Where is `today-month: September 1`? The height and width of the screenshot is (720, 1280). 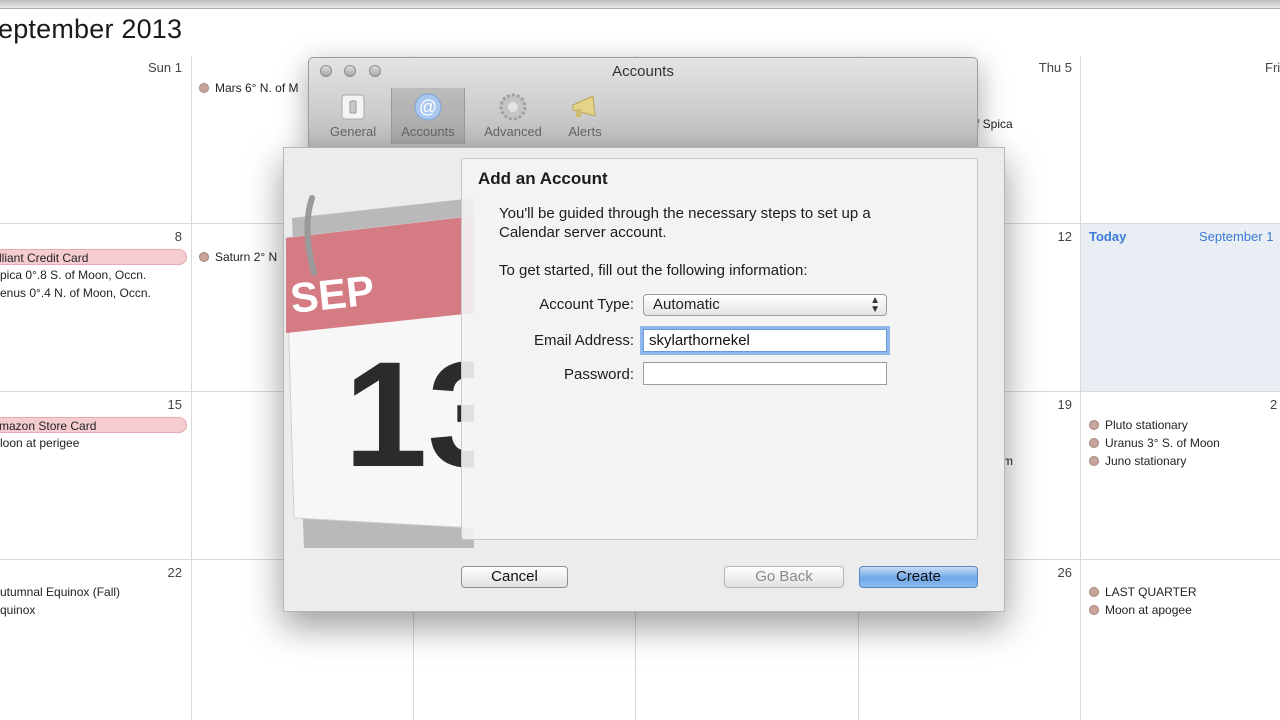 today-month: September 1 is located at coordinates (1236, 236).